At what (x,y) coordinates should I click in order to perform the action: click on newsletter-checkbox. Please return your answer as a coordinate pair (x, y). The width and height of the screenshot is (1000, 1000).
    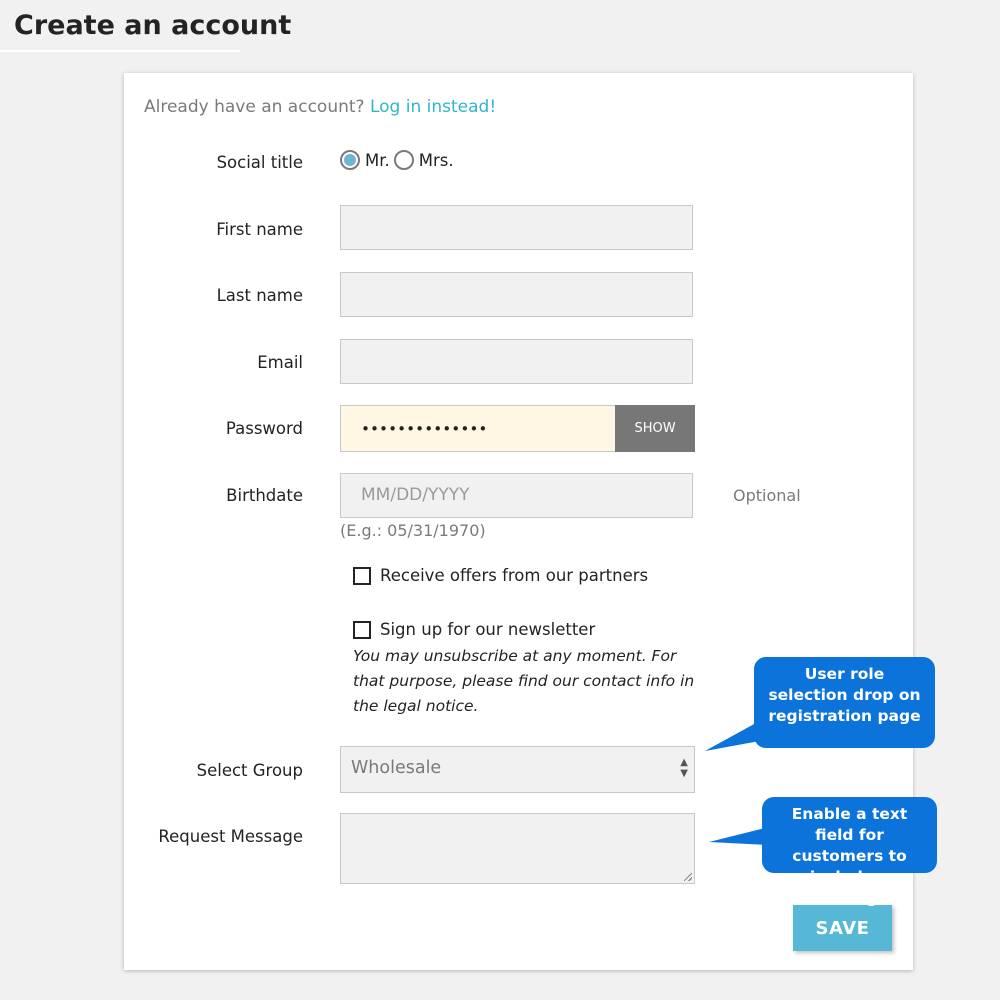
    Looking at the image, I should click on (362, 629).